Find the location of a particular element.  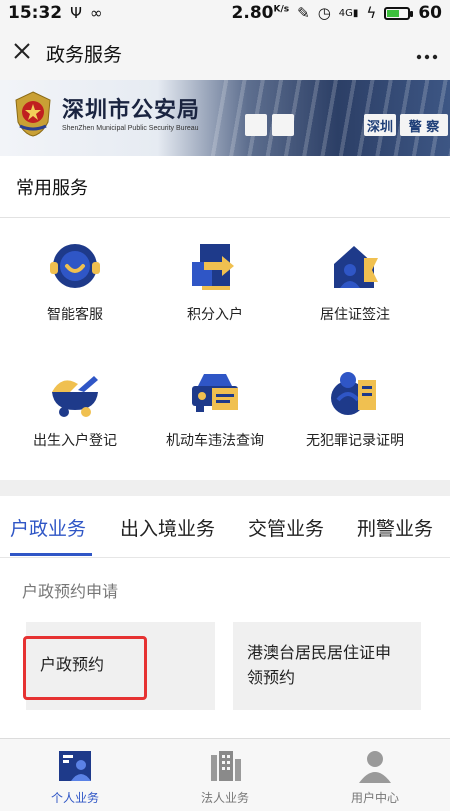

service-label: 智能客服 is located at coordinates (75, 315).